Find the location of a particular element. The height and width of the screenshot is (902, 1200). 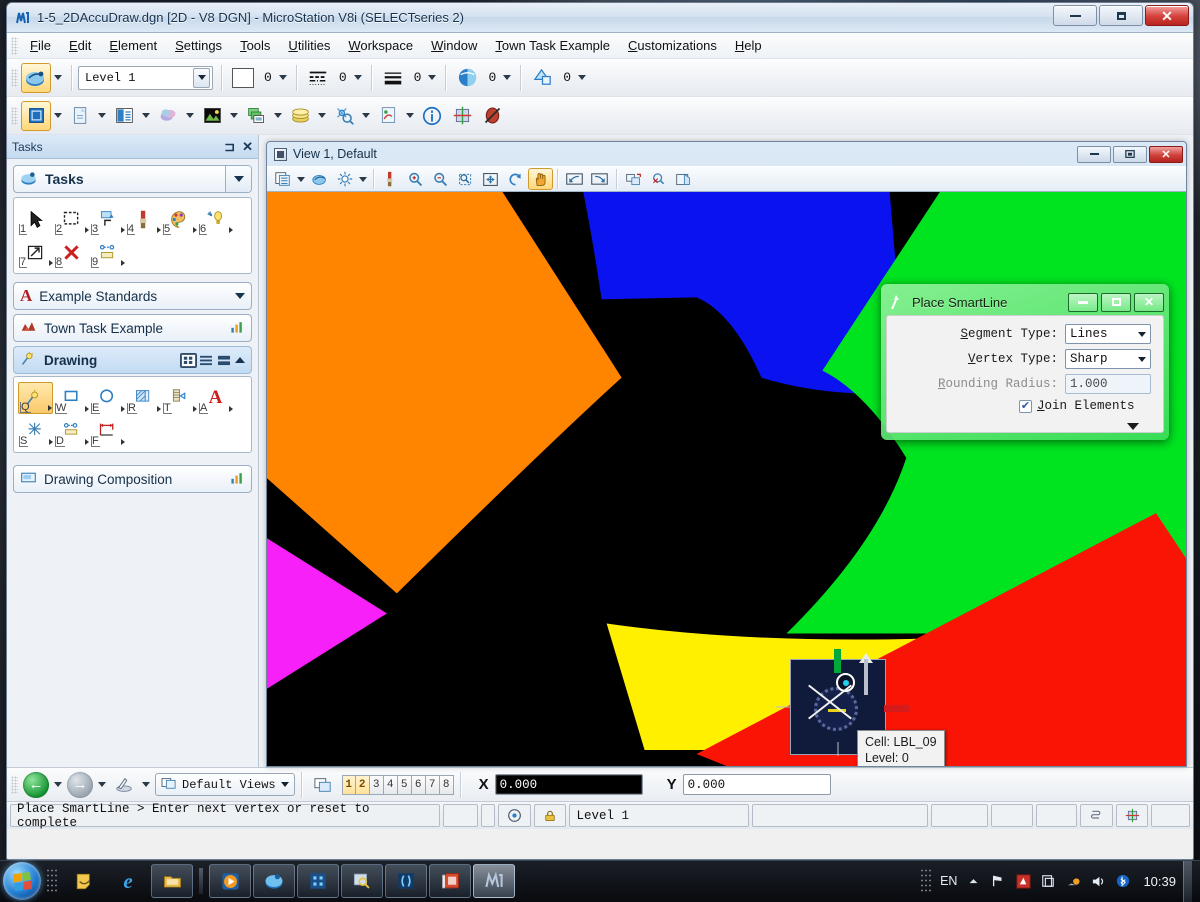

zoom-out-icon is located at coordinates (440, 179).